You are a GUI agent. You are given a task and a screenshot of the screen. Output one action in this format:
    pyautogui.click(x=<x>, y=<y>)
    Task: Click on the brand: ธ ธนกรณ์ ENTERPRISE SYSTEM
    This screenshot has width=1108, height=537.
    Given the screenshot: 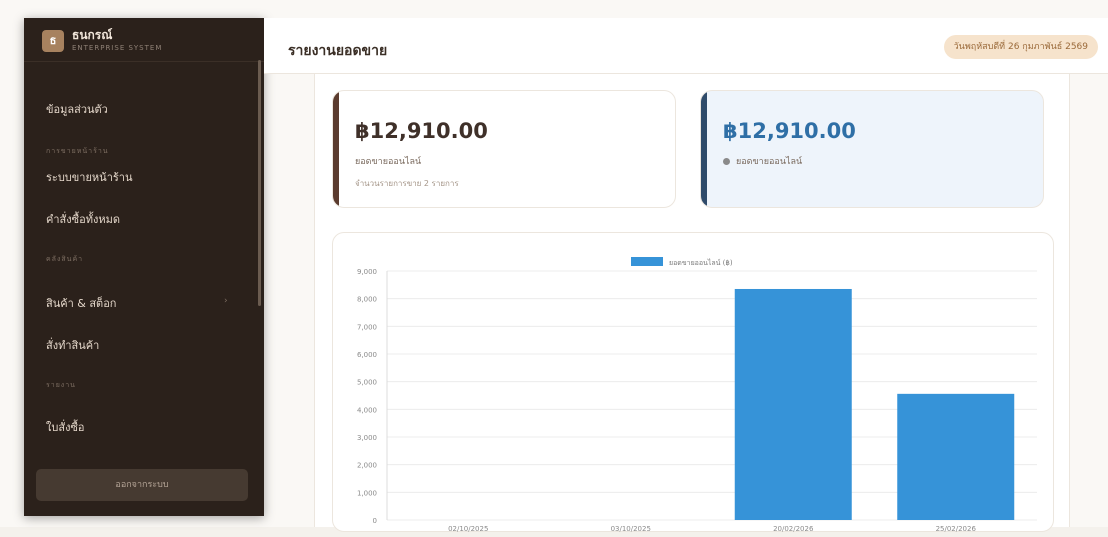 What is the action you would take?
    pyautogui.click(x=144, y=40)
    